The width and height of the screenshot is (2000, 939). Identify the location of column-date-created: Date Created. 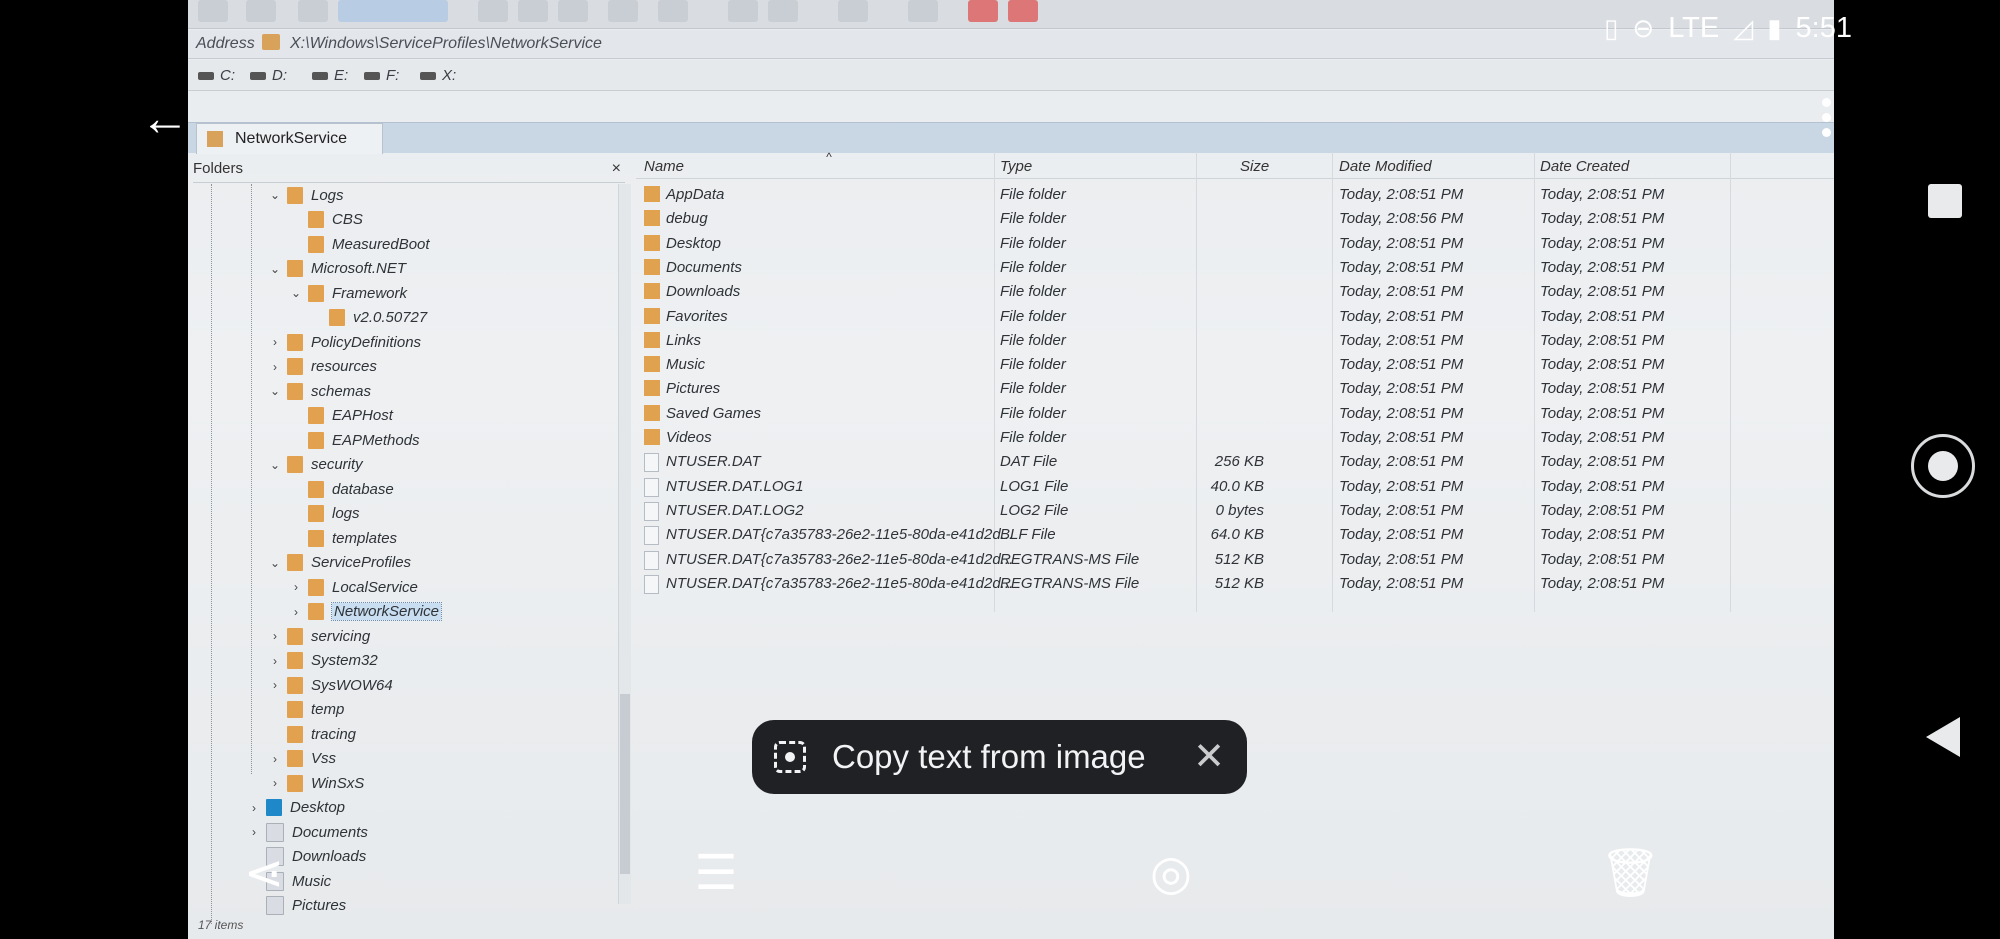
(1584, 166).